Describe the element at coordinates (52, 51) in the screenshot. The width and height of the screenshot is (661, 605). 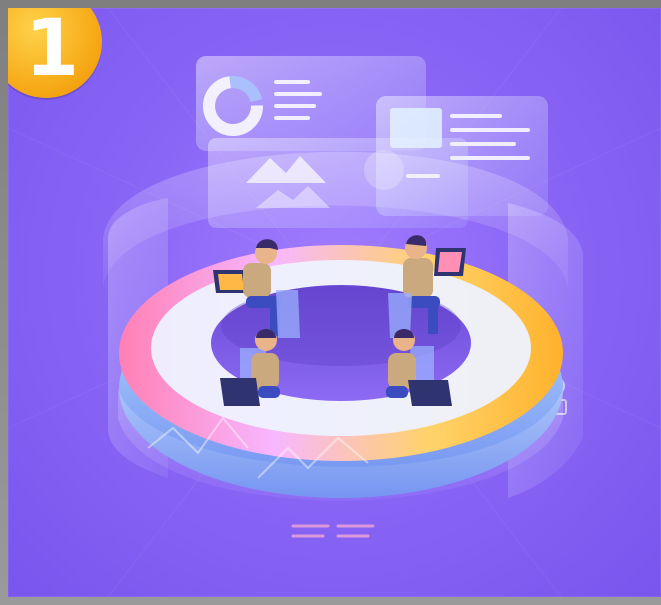
I see `step-number: 1` at that location.